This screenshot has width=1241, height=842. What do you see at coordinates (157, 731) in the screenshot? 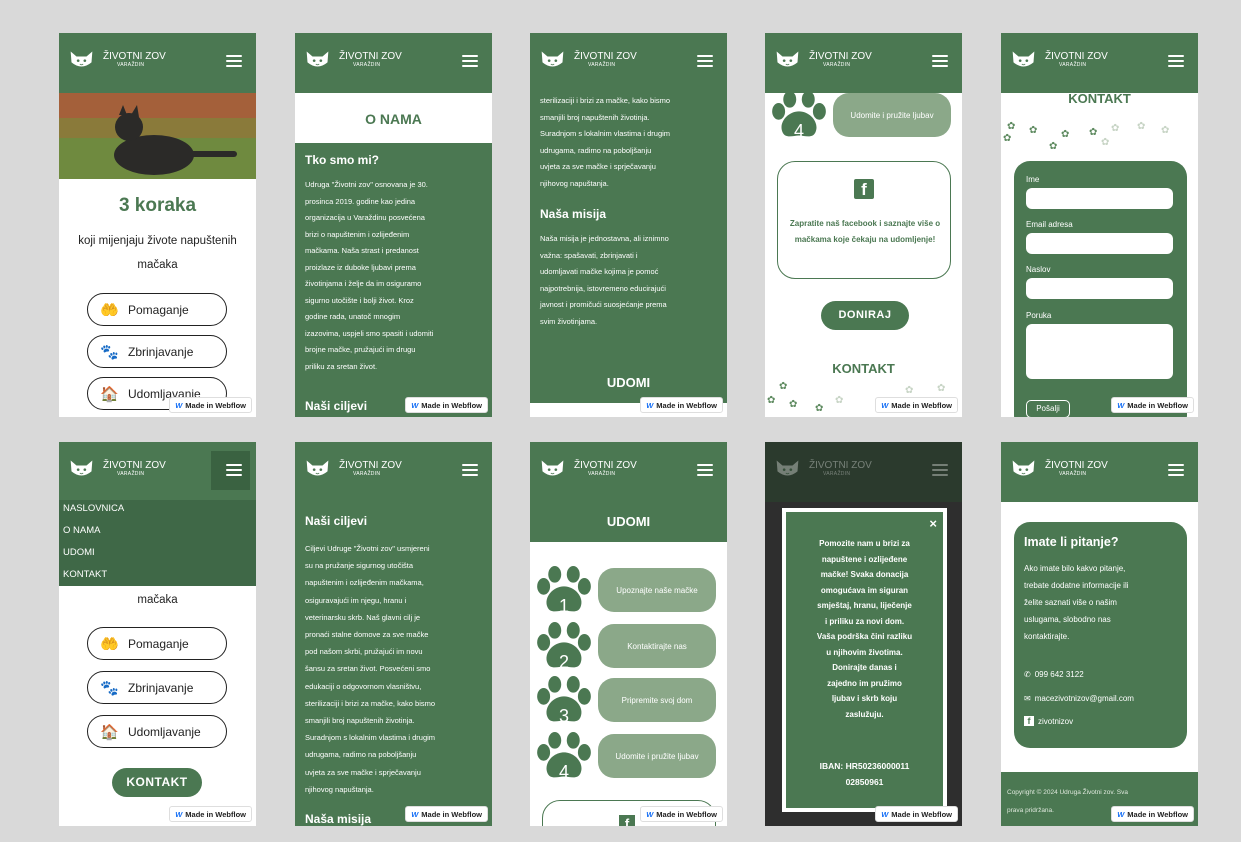
I see `udomljavanje-button: 🏠 Udomljavanje` at bounding box center [157, 731].